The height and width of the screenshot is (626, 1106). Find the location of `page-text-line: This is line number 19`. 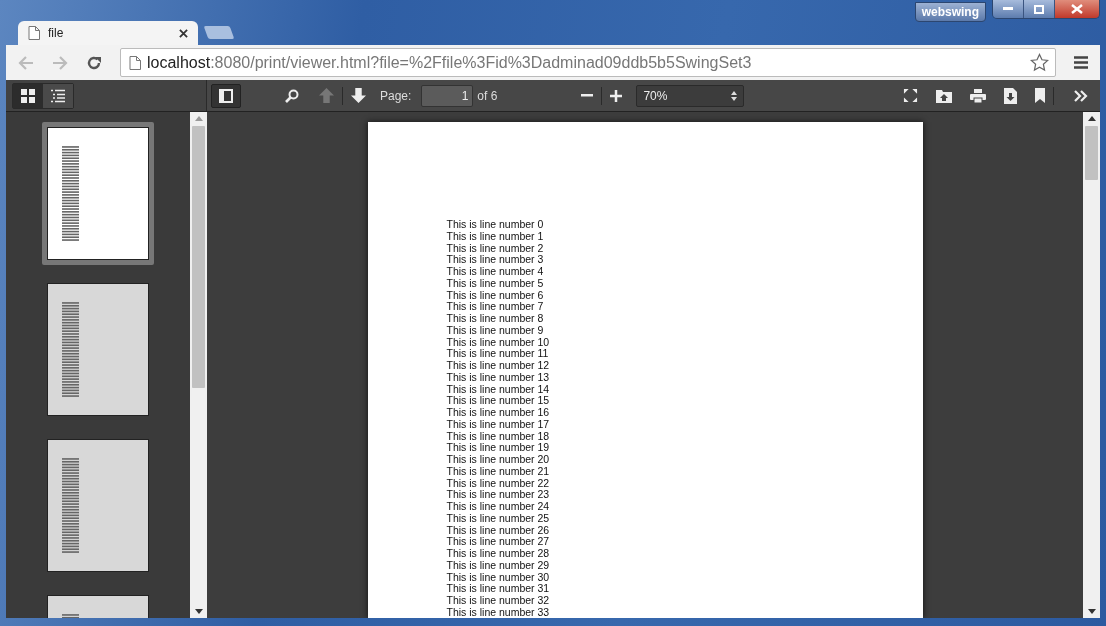

page-text-line: This is line number 19 is located at coordinates (498, 448).